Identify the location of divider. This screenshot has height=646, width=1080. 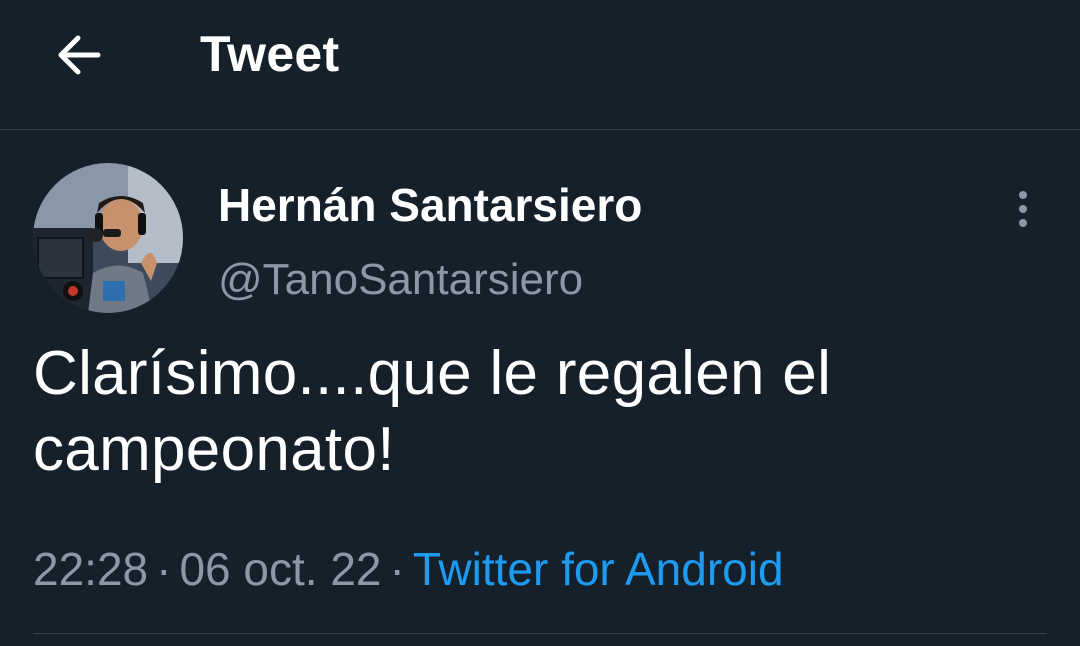
(540, 633).